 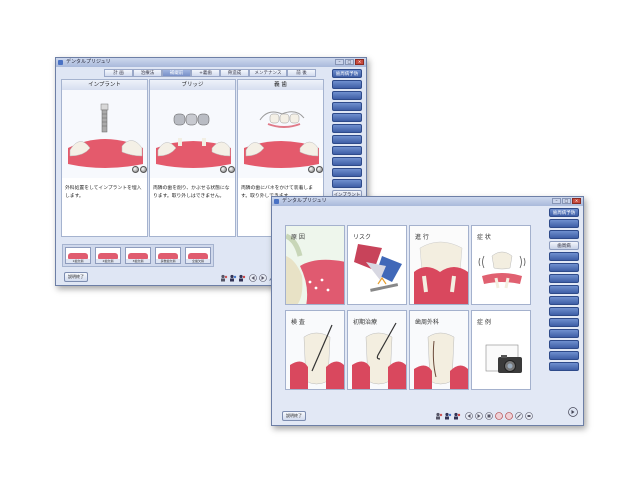 I want to click on eraser-icon, so click(x=529, y=416).